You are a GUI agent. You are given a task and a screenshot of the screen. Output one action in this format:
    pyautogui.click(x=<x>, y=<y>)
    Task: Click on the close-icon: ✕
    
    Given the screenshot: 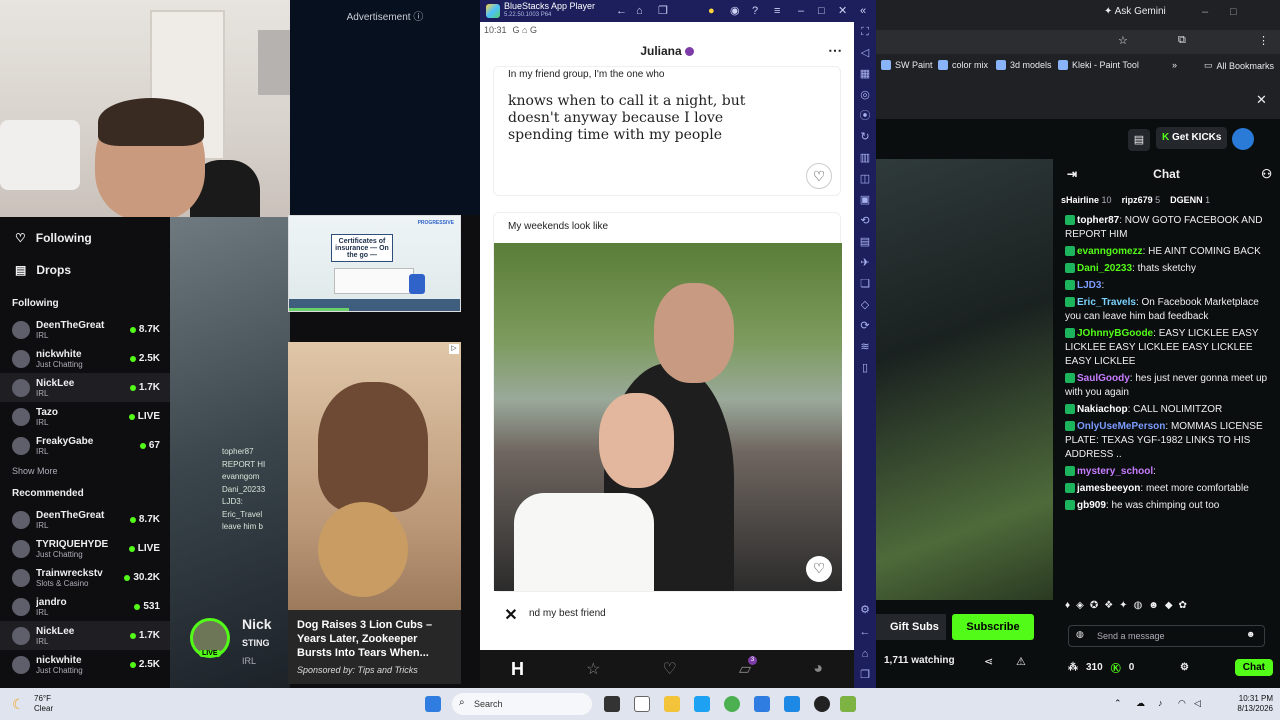 What is the action you would take?
    pyautogui.click(x=842, y=11)
    